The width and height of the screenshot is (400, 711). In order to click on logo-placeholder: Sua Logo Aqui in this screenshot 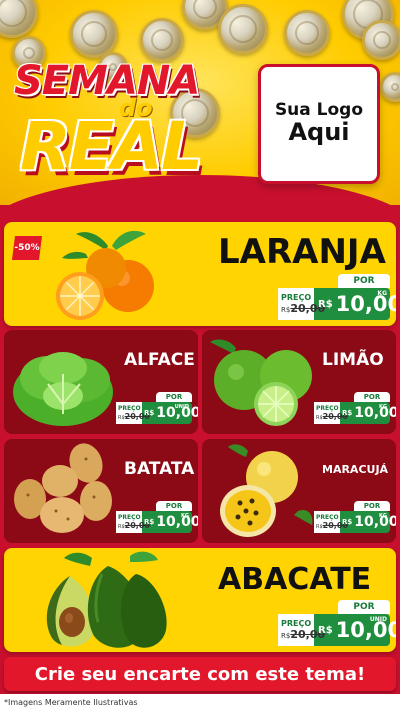, I will do `click(319, 124)`.